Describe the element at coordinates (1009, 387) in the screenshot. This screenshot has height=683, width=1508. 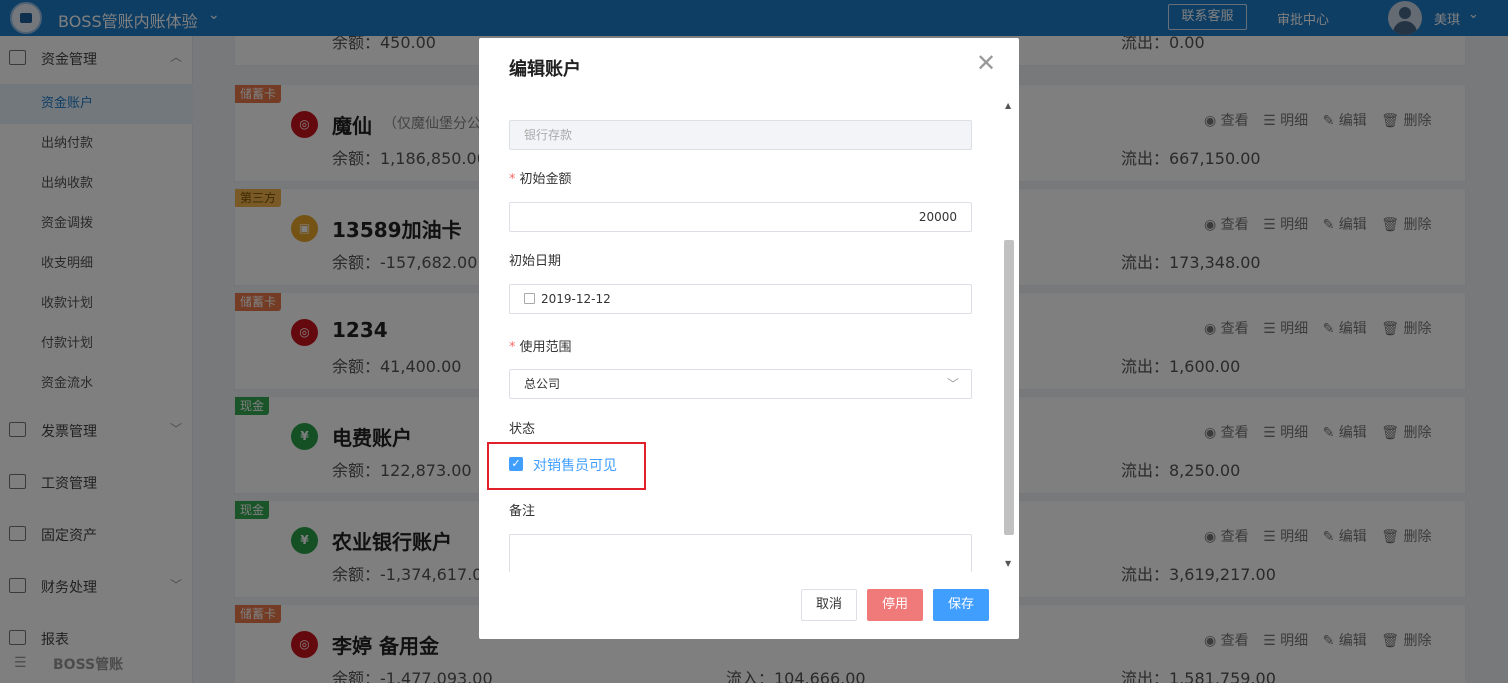
I see `scrollbar-thumb` at that location.